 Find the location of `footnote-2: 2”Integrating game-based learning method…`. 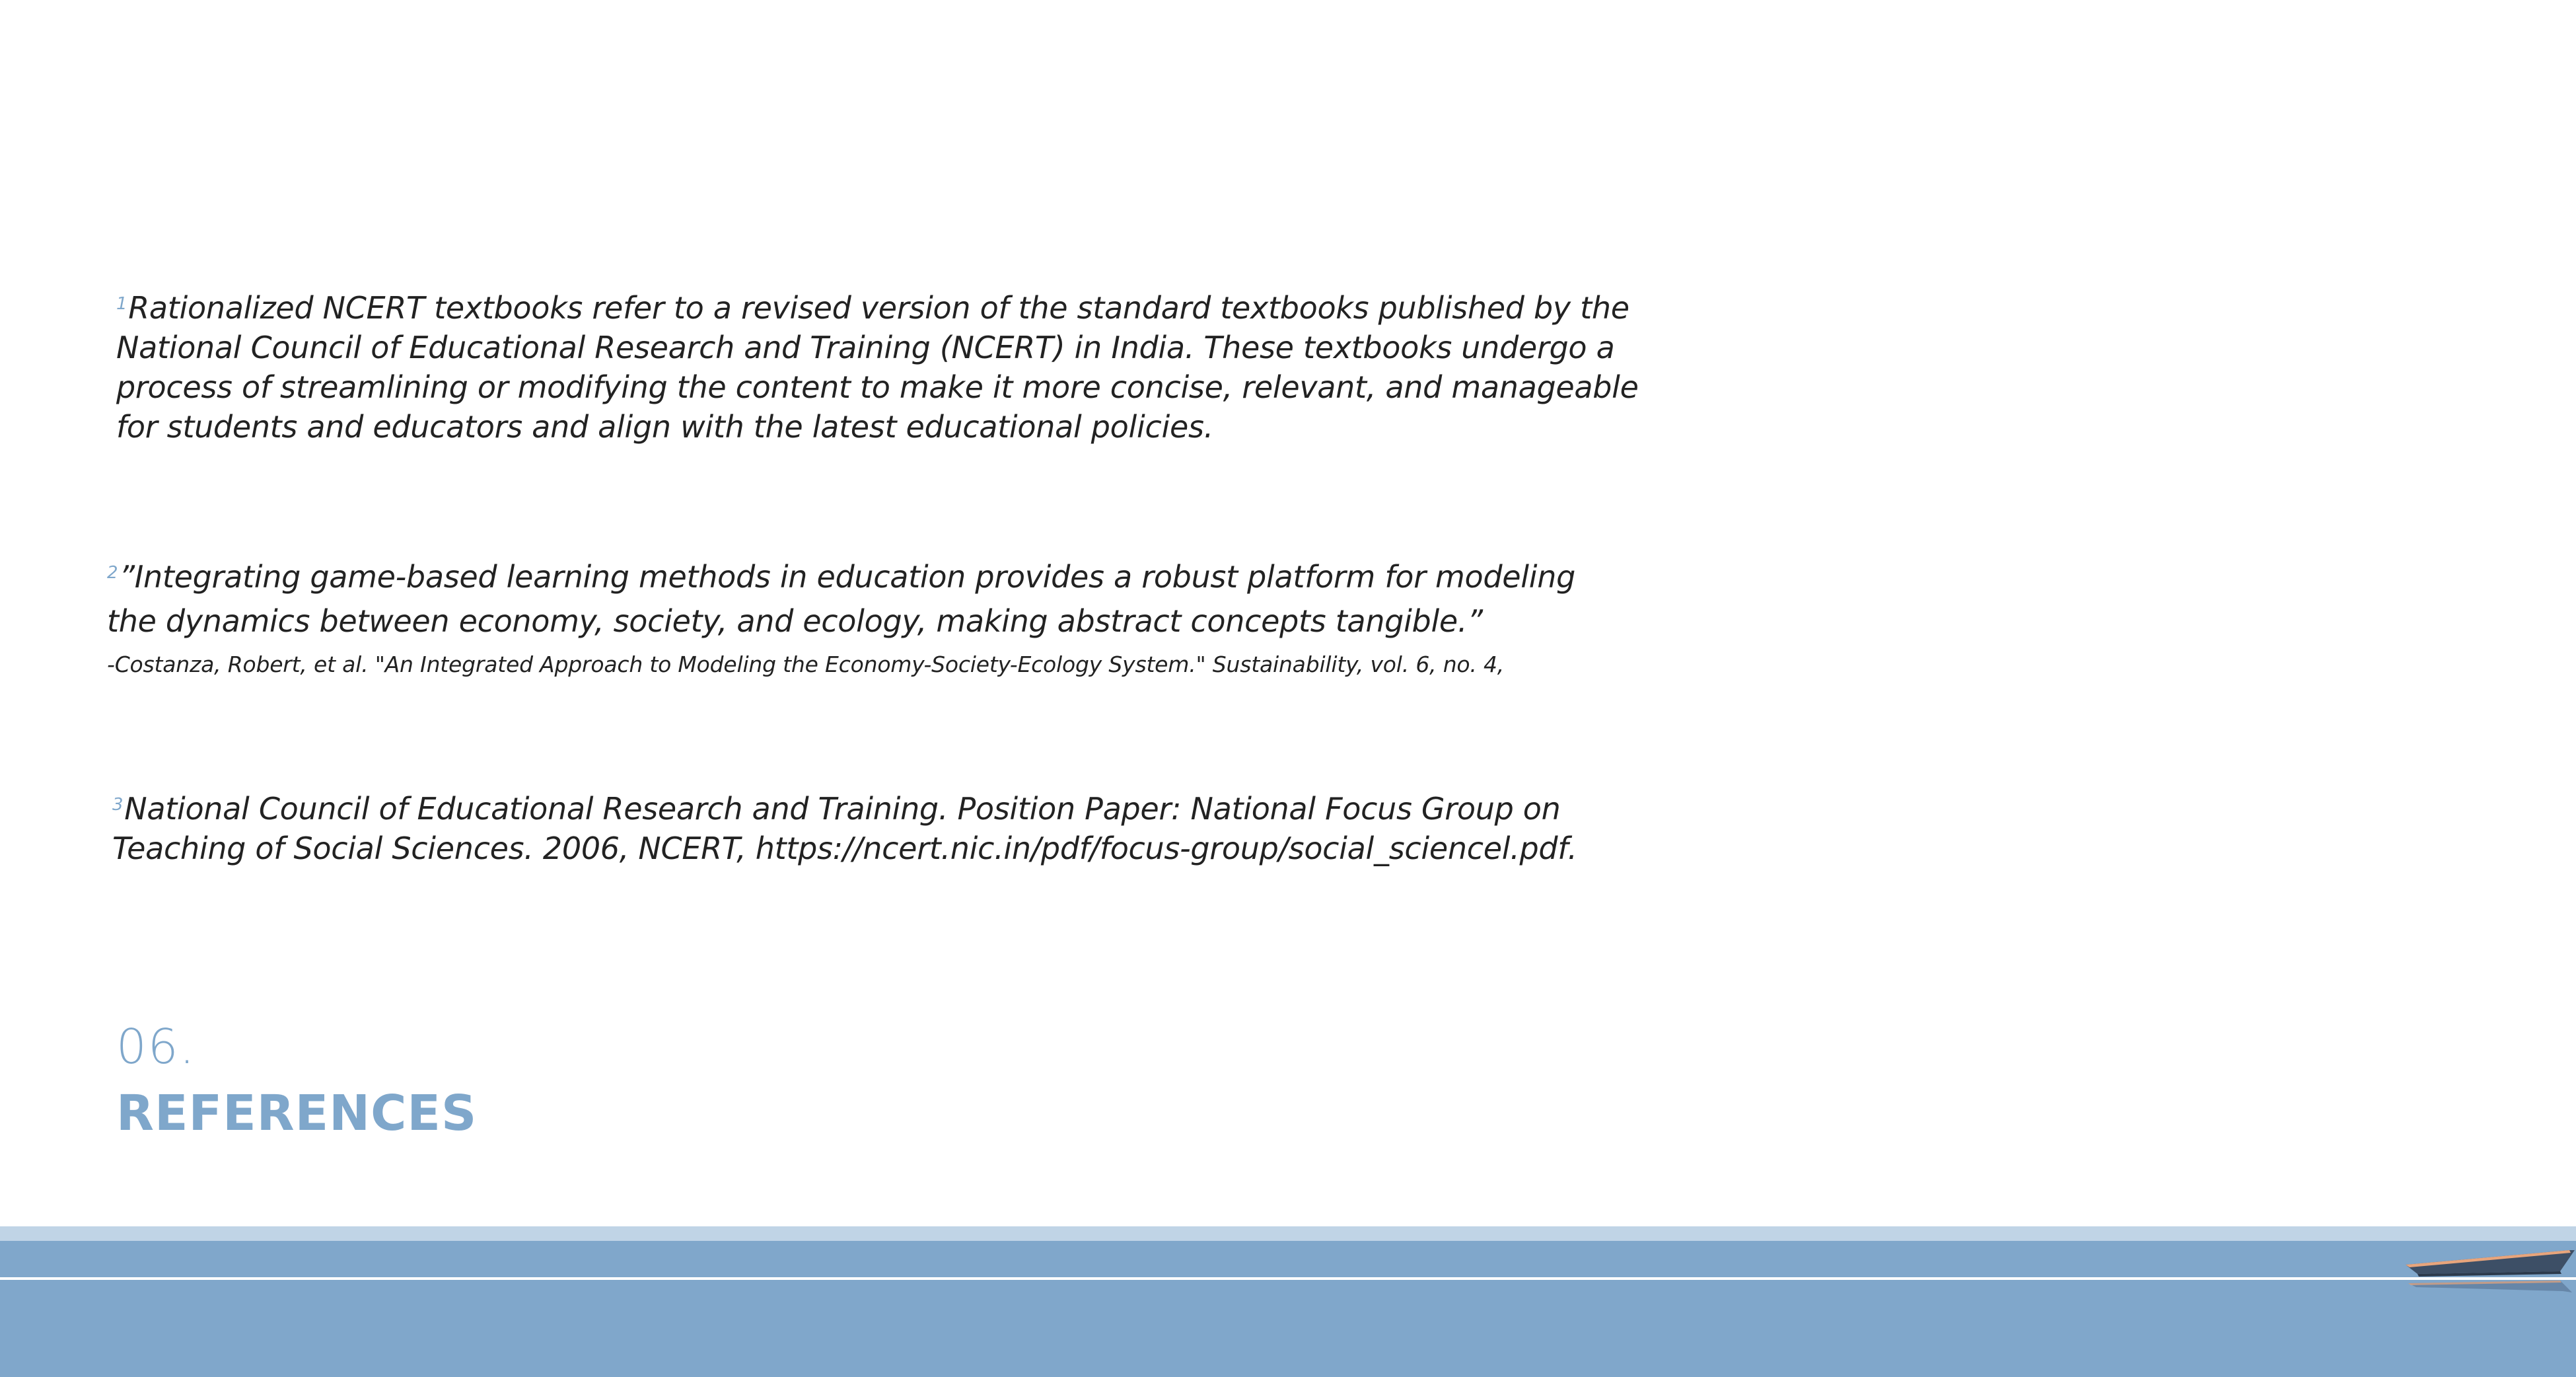

footnote-2: 2”Integrating game-based learning method… is located at coordinates (841, 599).